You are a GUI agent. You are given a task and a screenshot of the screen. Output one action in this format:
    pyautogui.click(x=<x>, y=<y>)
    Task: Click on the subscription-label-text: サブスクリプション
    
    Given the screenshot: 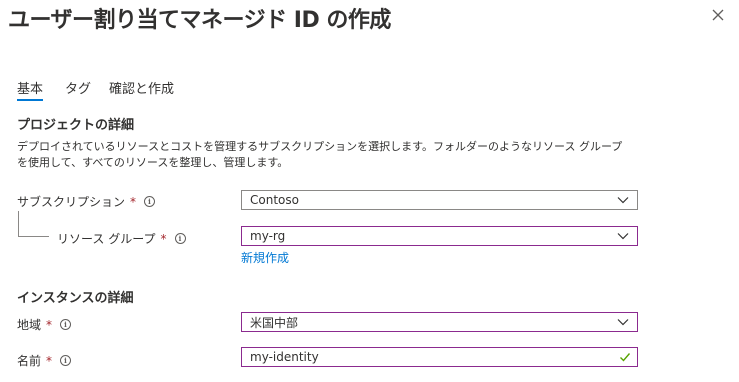 What is the action you would take?
    pyautogui.click(x=71, y=202)
    